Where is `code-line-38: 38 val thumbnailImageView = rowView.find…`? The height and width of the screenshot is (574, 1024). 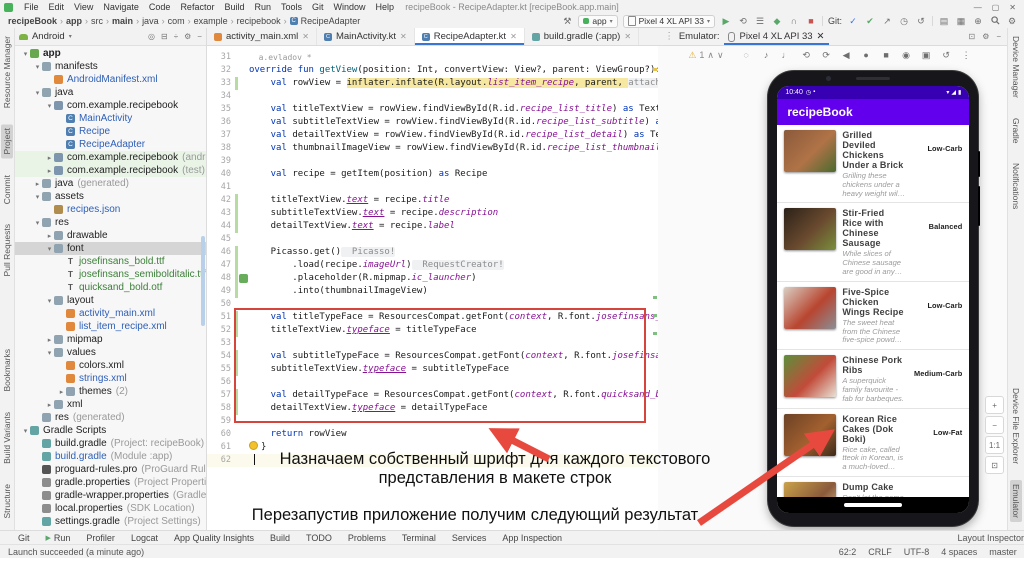 code-line-38: 38 val thumbnailImageView = rowView.find… is located at coordinates (433, 148).